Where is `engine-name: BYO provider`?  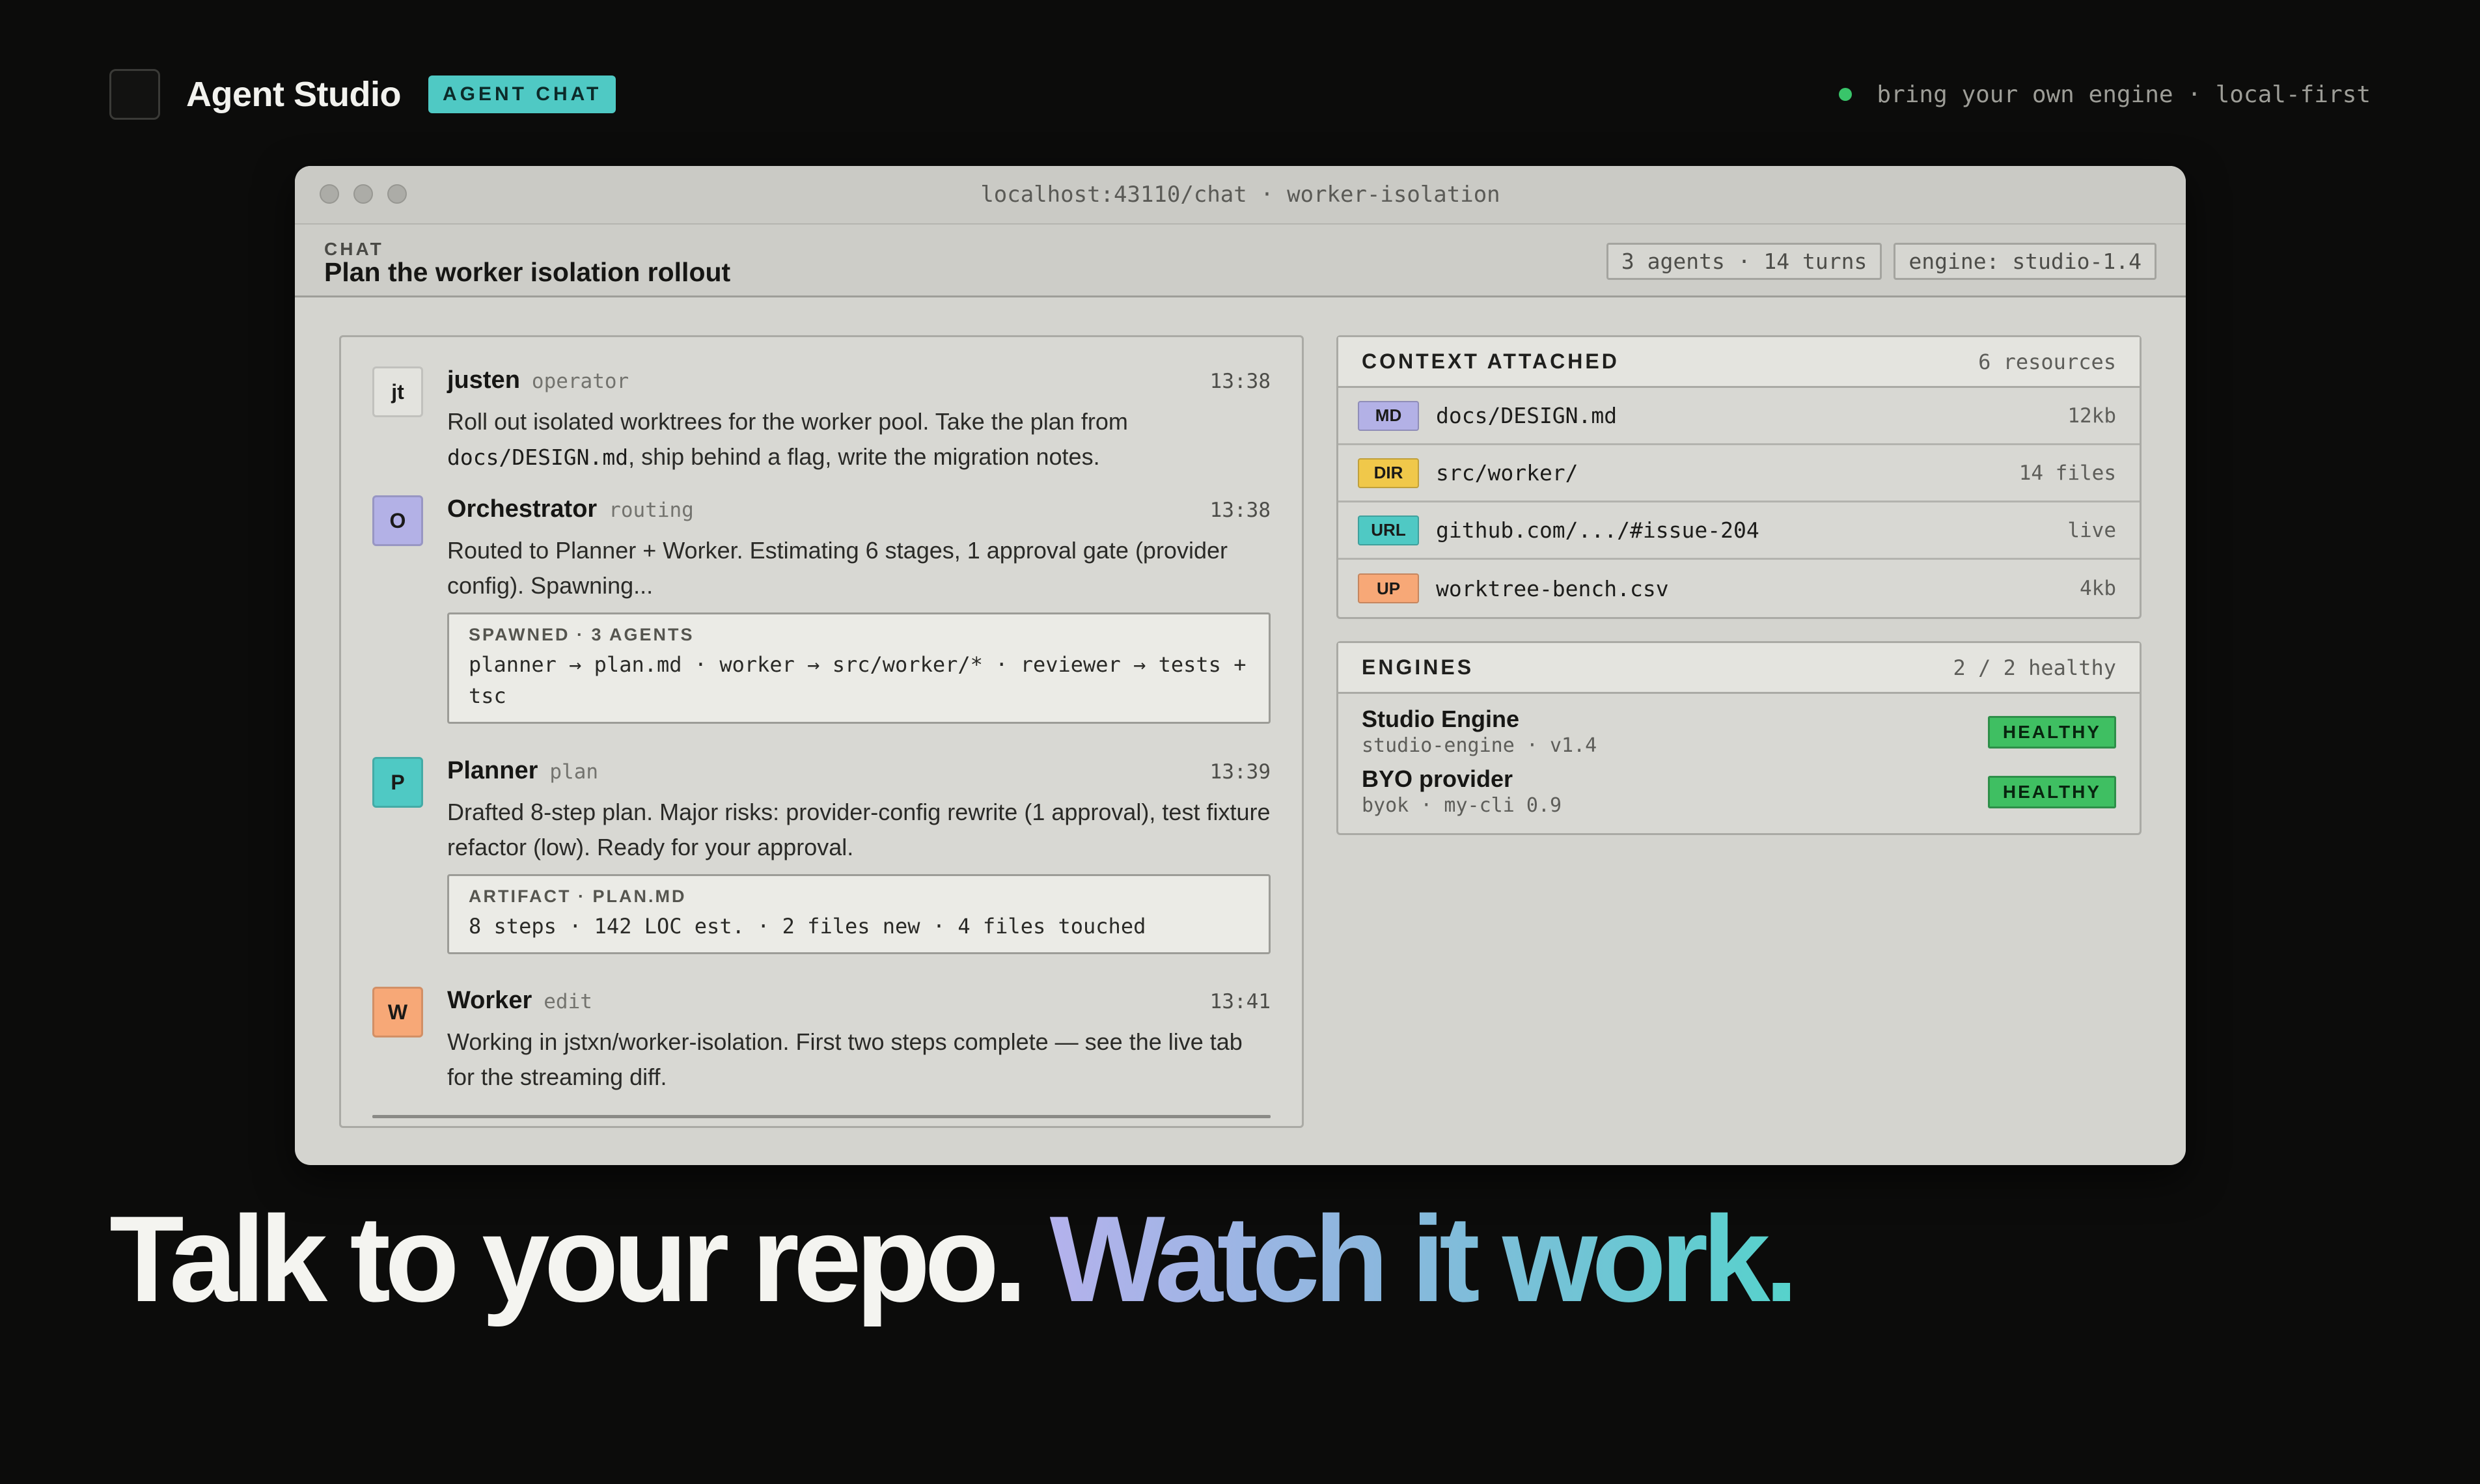 engine-name: BYO provider is located at coordinates (1437, 778).